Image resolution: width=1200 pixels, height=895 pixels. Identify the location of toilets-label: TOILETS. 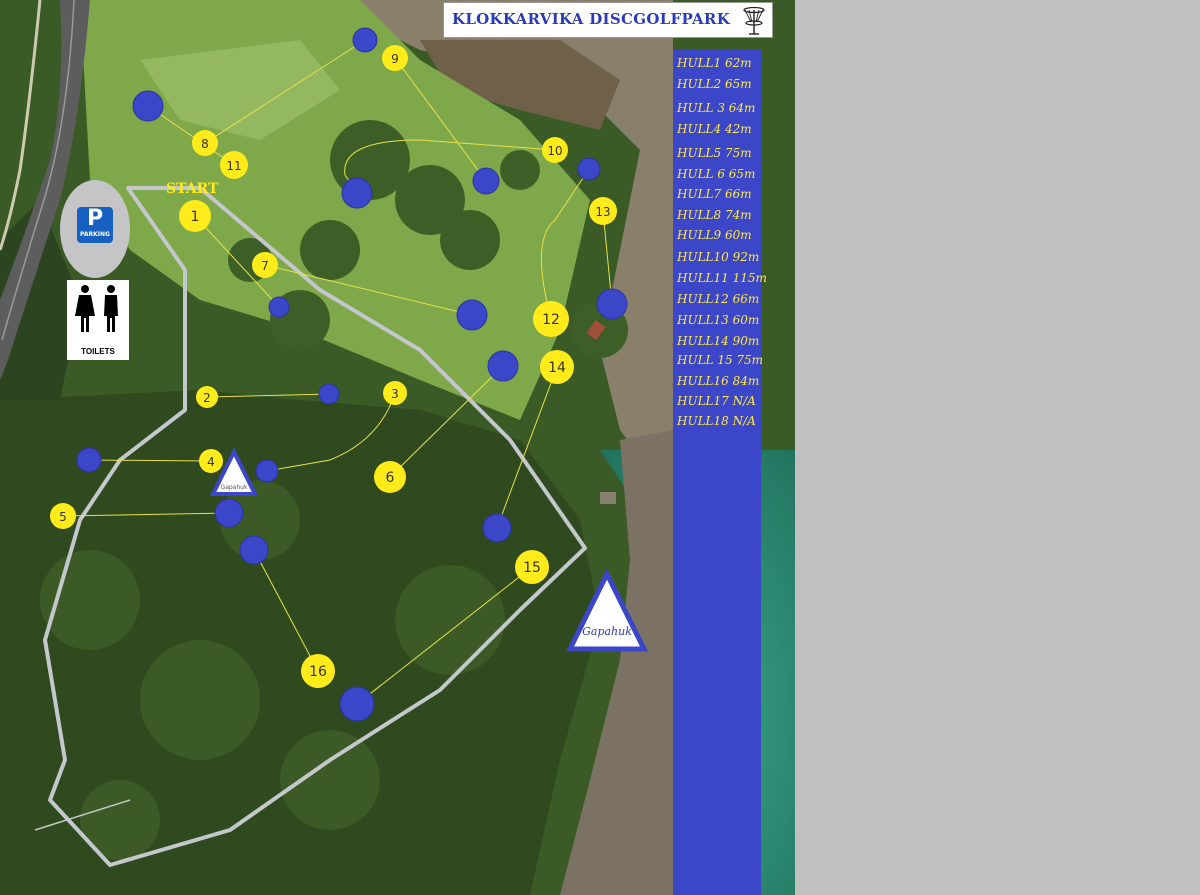
(98, 351).